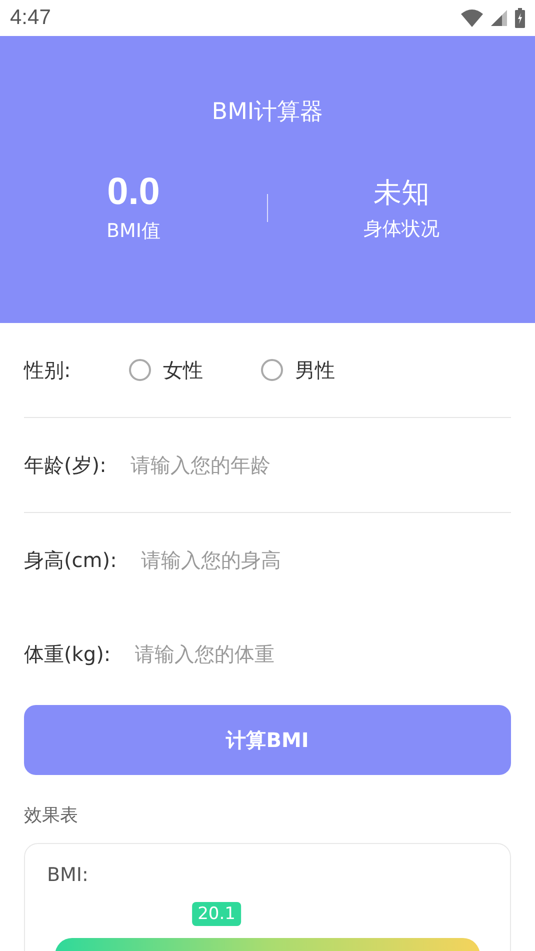 This screenshot has height=951, width=535. Describe the element at coordinates (165, 370) in the screenshot. I see `radio-option: 女性` at that location.